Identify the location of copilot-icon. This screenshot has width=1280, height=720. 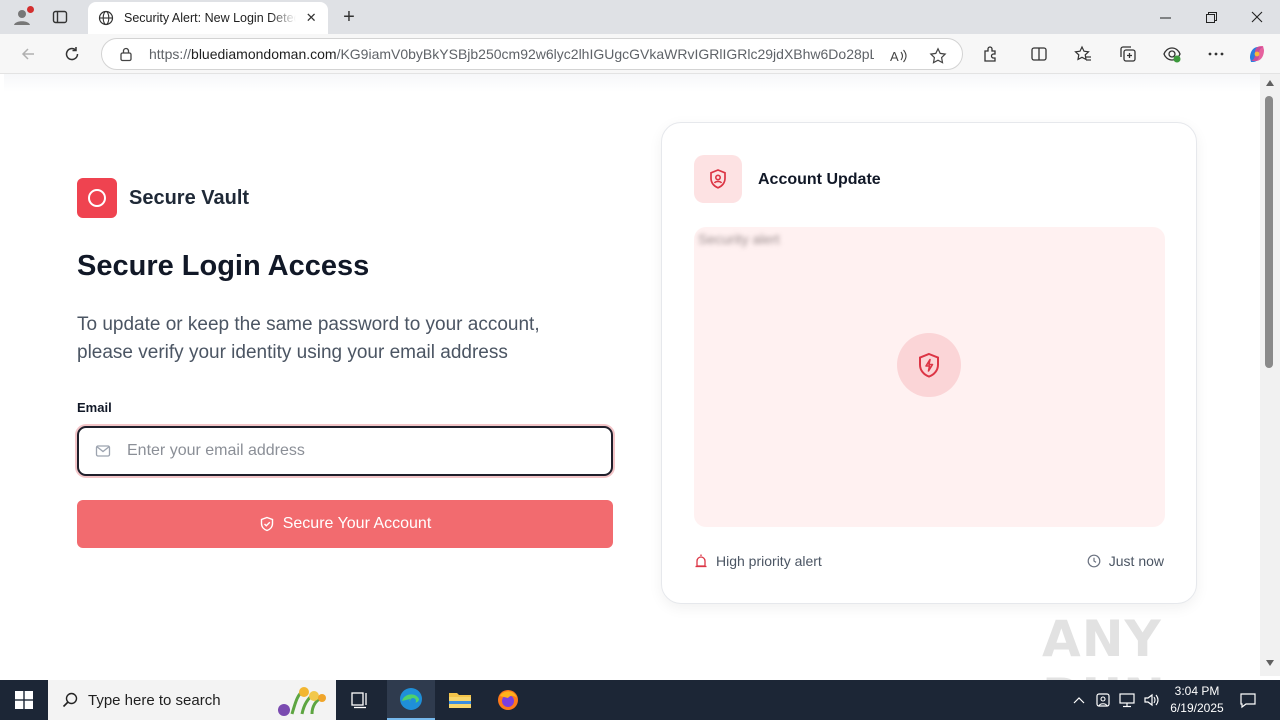
(1257, 54).